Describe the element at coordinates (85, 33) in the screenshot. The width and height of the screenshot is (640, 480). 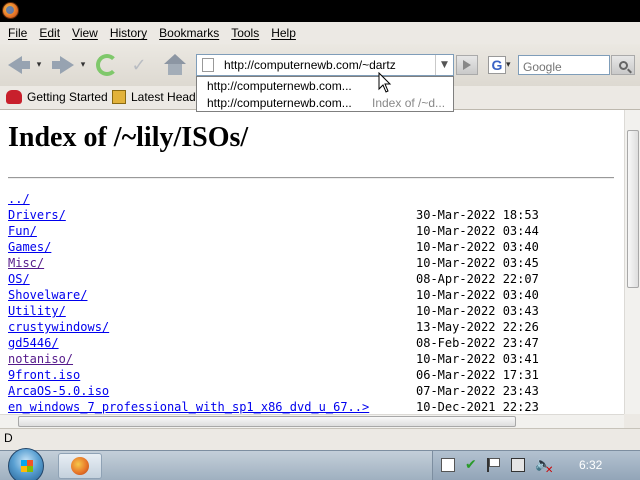
I see `menu-view: View` at that location.